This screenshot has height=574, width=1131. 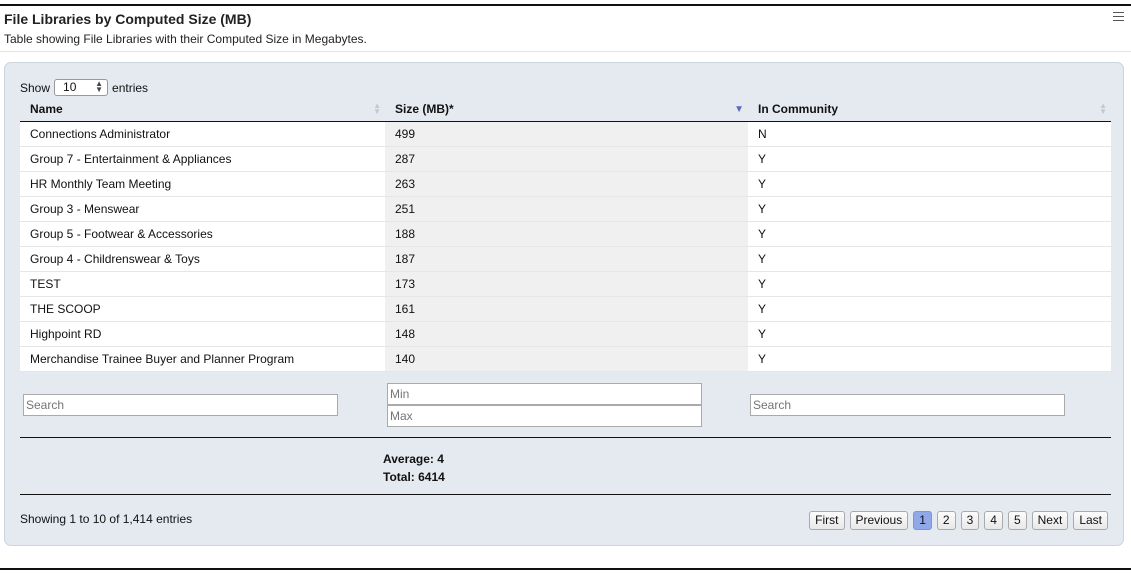 I want to click on show-label: Show, so click(x=35, y=87).